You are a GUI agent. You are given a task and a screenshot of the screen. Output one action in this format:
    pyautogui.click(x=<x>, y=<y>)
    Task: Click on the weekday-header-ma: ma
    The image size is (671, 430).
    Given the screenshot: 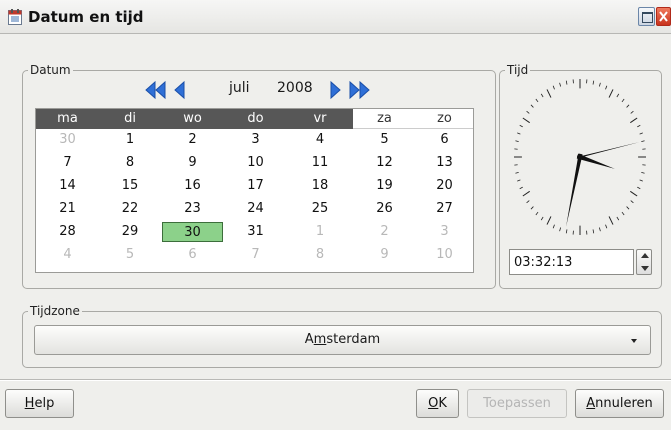 What is the action you would take?
    pyautogui.click(x=67, y=119)
    